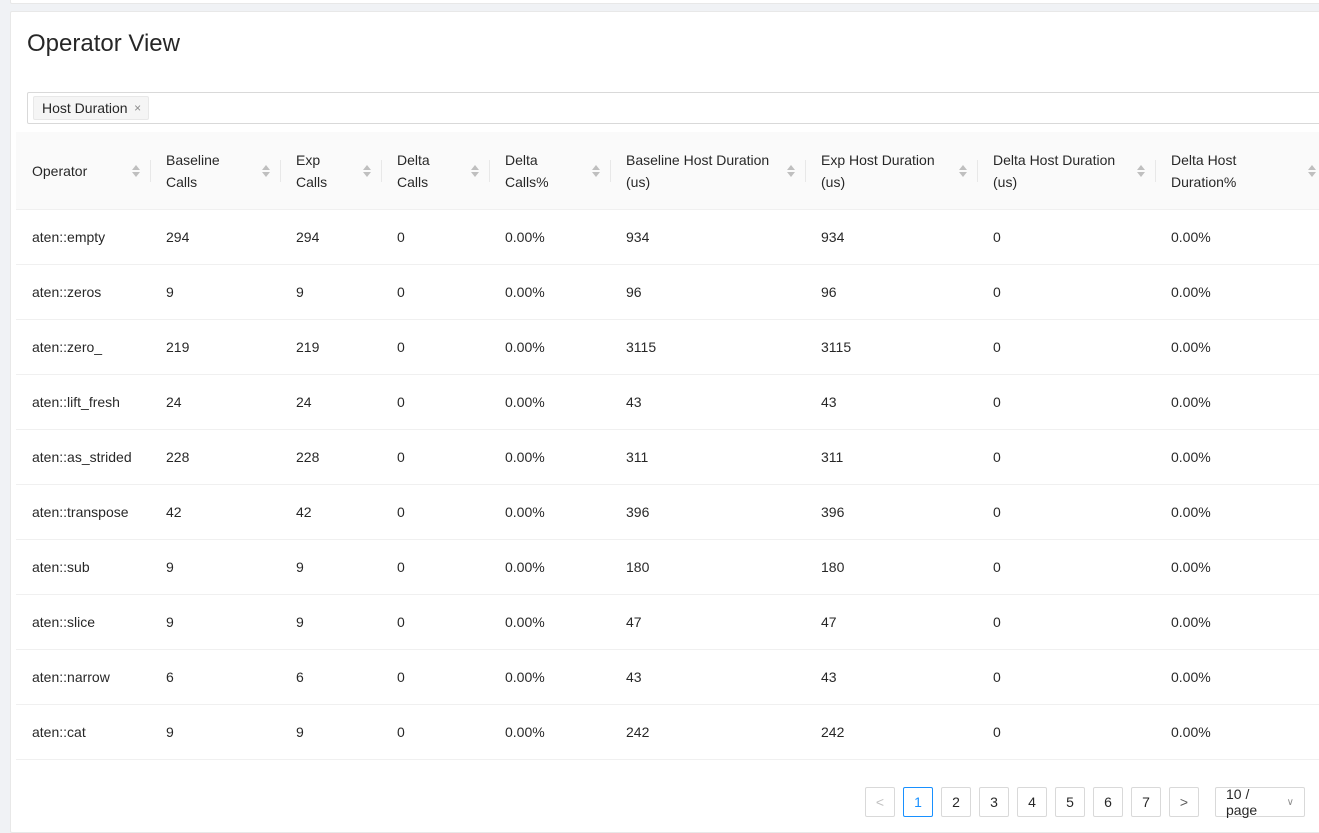  Describe the element at coordinates (707, 171) in the screenshot. I see `column-header: Baseline Host Duration (us)` at that location.